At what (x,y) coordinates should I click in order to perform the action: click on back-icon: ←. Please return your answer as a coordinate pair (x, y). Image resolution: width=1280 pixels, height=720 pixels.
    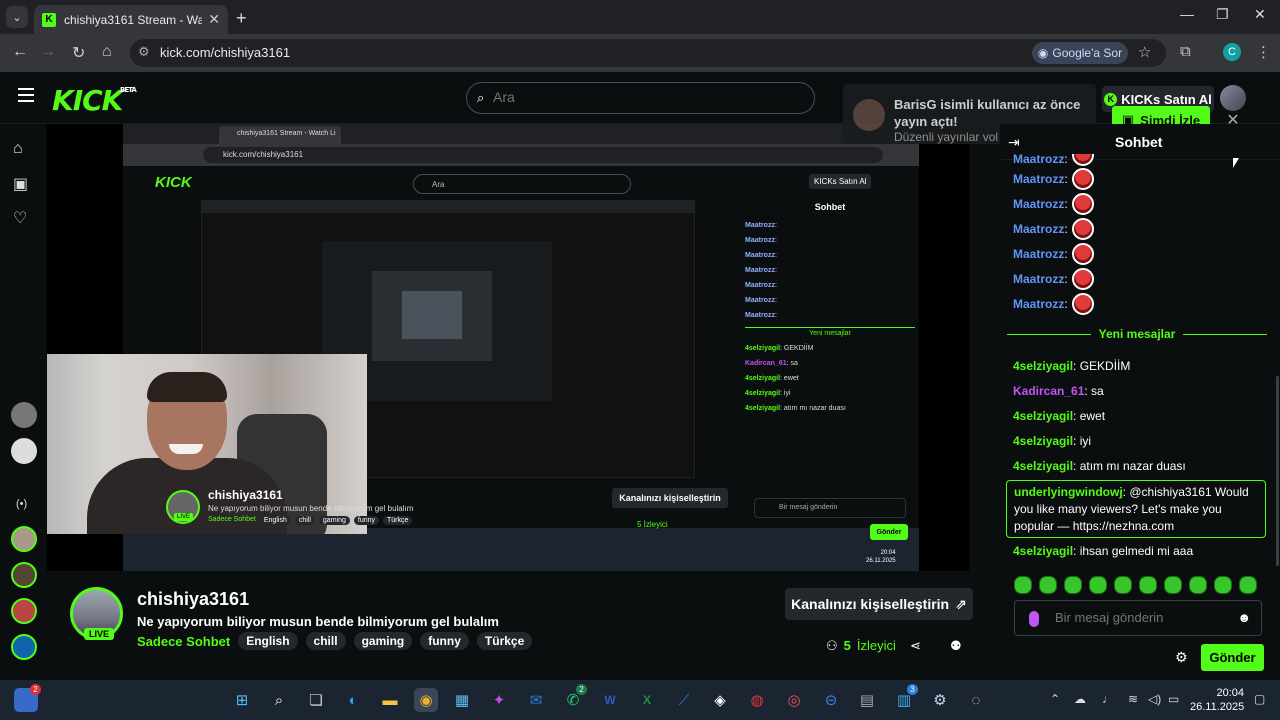
    Looking at the image, I should click on (20, 52).